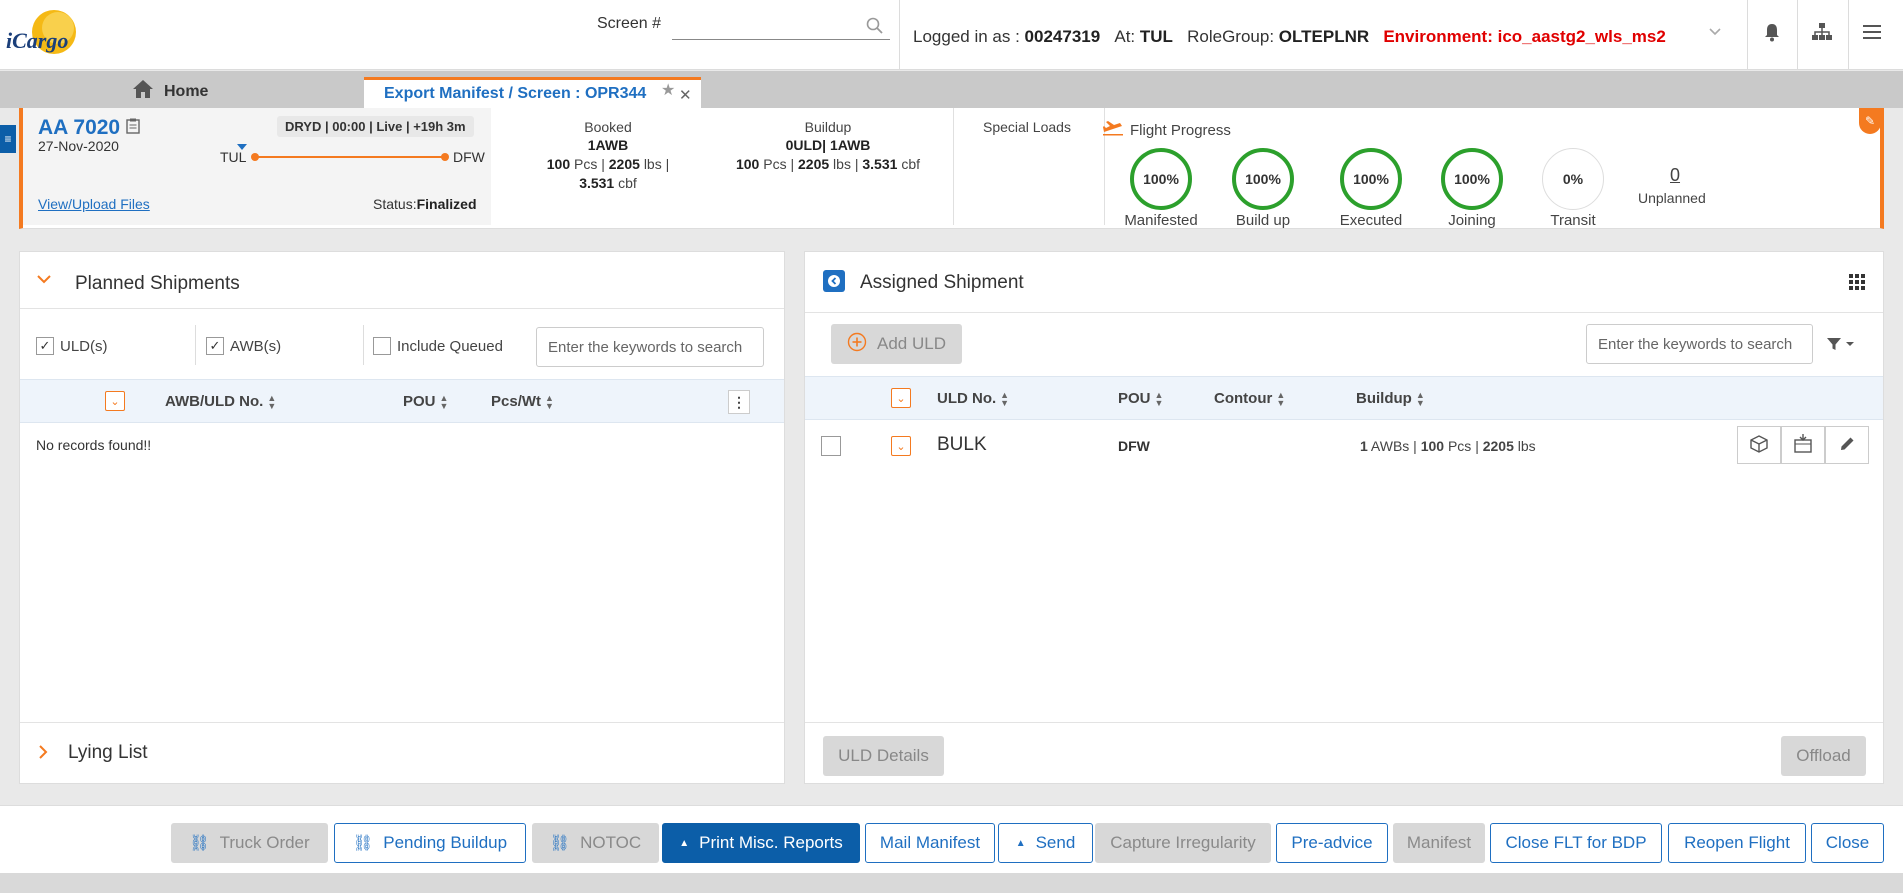 The image size is (1903, 893). Describe the element at coordinates (1371, 220) in the screenshot. I see `progress-label: Executed` at that location.